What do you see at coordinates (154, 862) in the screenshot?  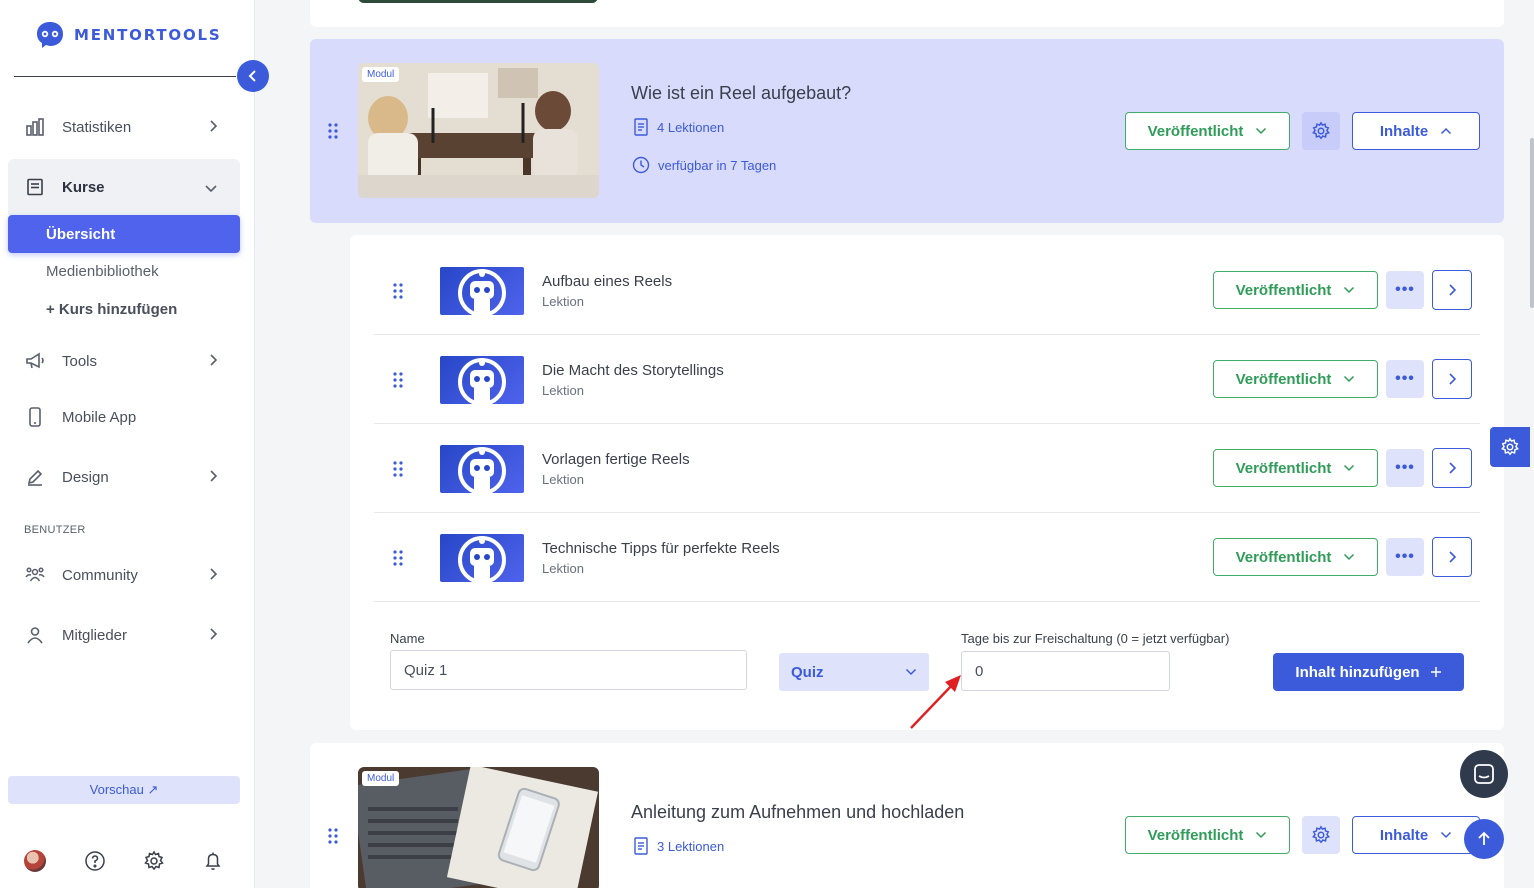 I see `settings-gear-icon` at bounding box center [154, 862].